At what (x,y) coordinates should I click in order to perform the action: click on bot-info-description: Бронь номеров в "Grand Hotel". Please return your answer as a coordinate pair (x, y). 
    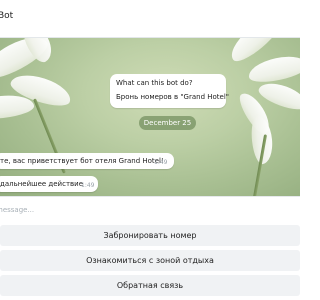
    Looking at the image, I should click on (173, 97).